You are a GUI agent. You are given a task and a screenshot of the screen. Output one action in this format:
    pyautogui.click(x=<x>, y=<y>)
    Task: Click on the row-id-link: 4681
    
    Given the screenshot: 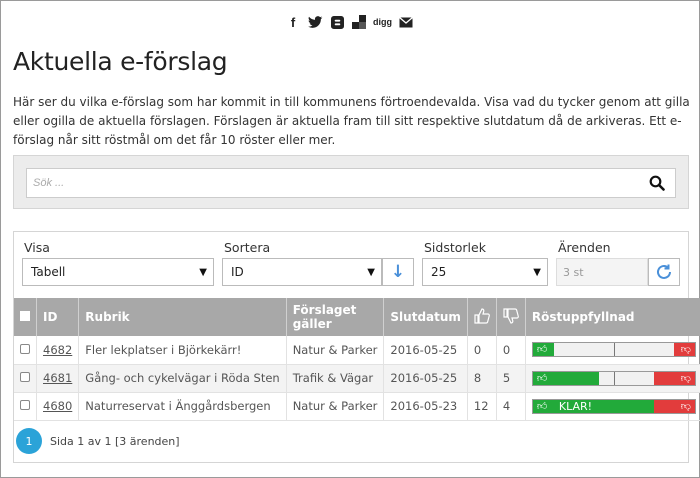 What is the action you would take?
    pyautogui.click(x=57, y=378)
    